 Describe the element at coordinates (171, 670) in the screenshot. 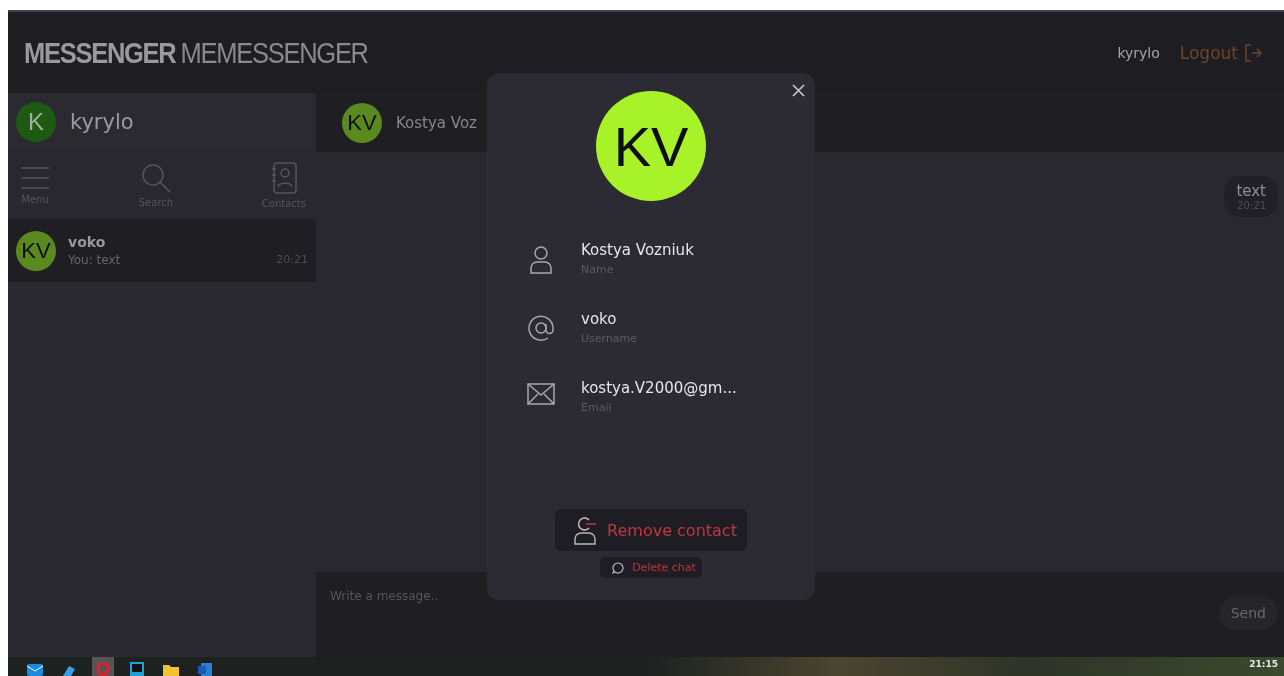

I see `folder-icon` at that location.